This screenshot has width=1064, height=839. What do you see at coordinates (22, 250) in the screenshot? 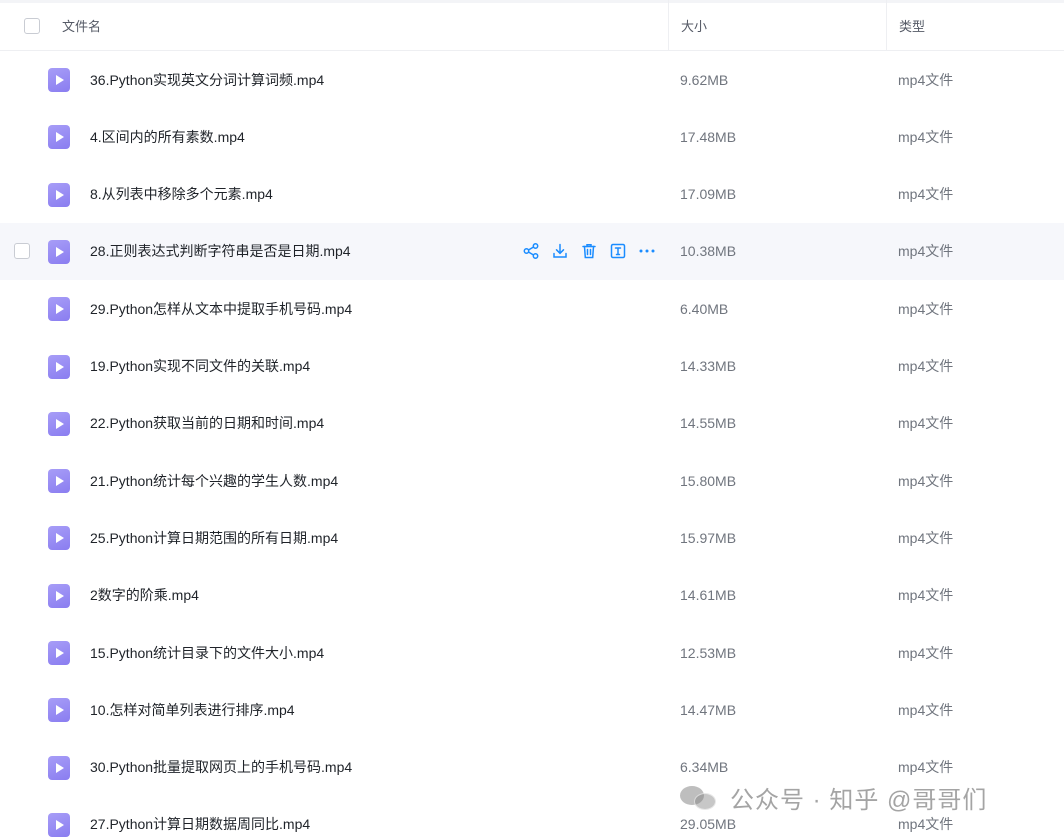
I see `row-checkbox` at bounding box center [22, 250].